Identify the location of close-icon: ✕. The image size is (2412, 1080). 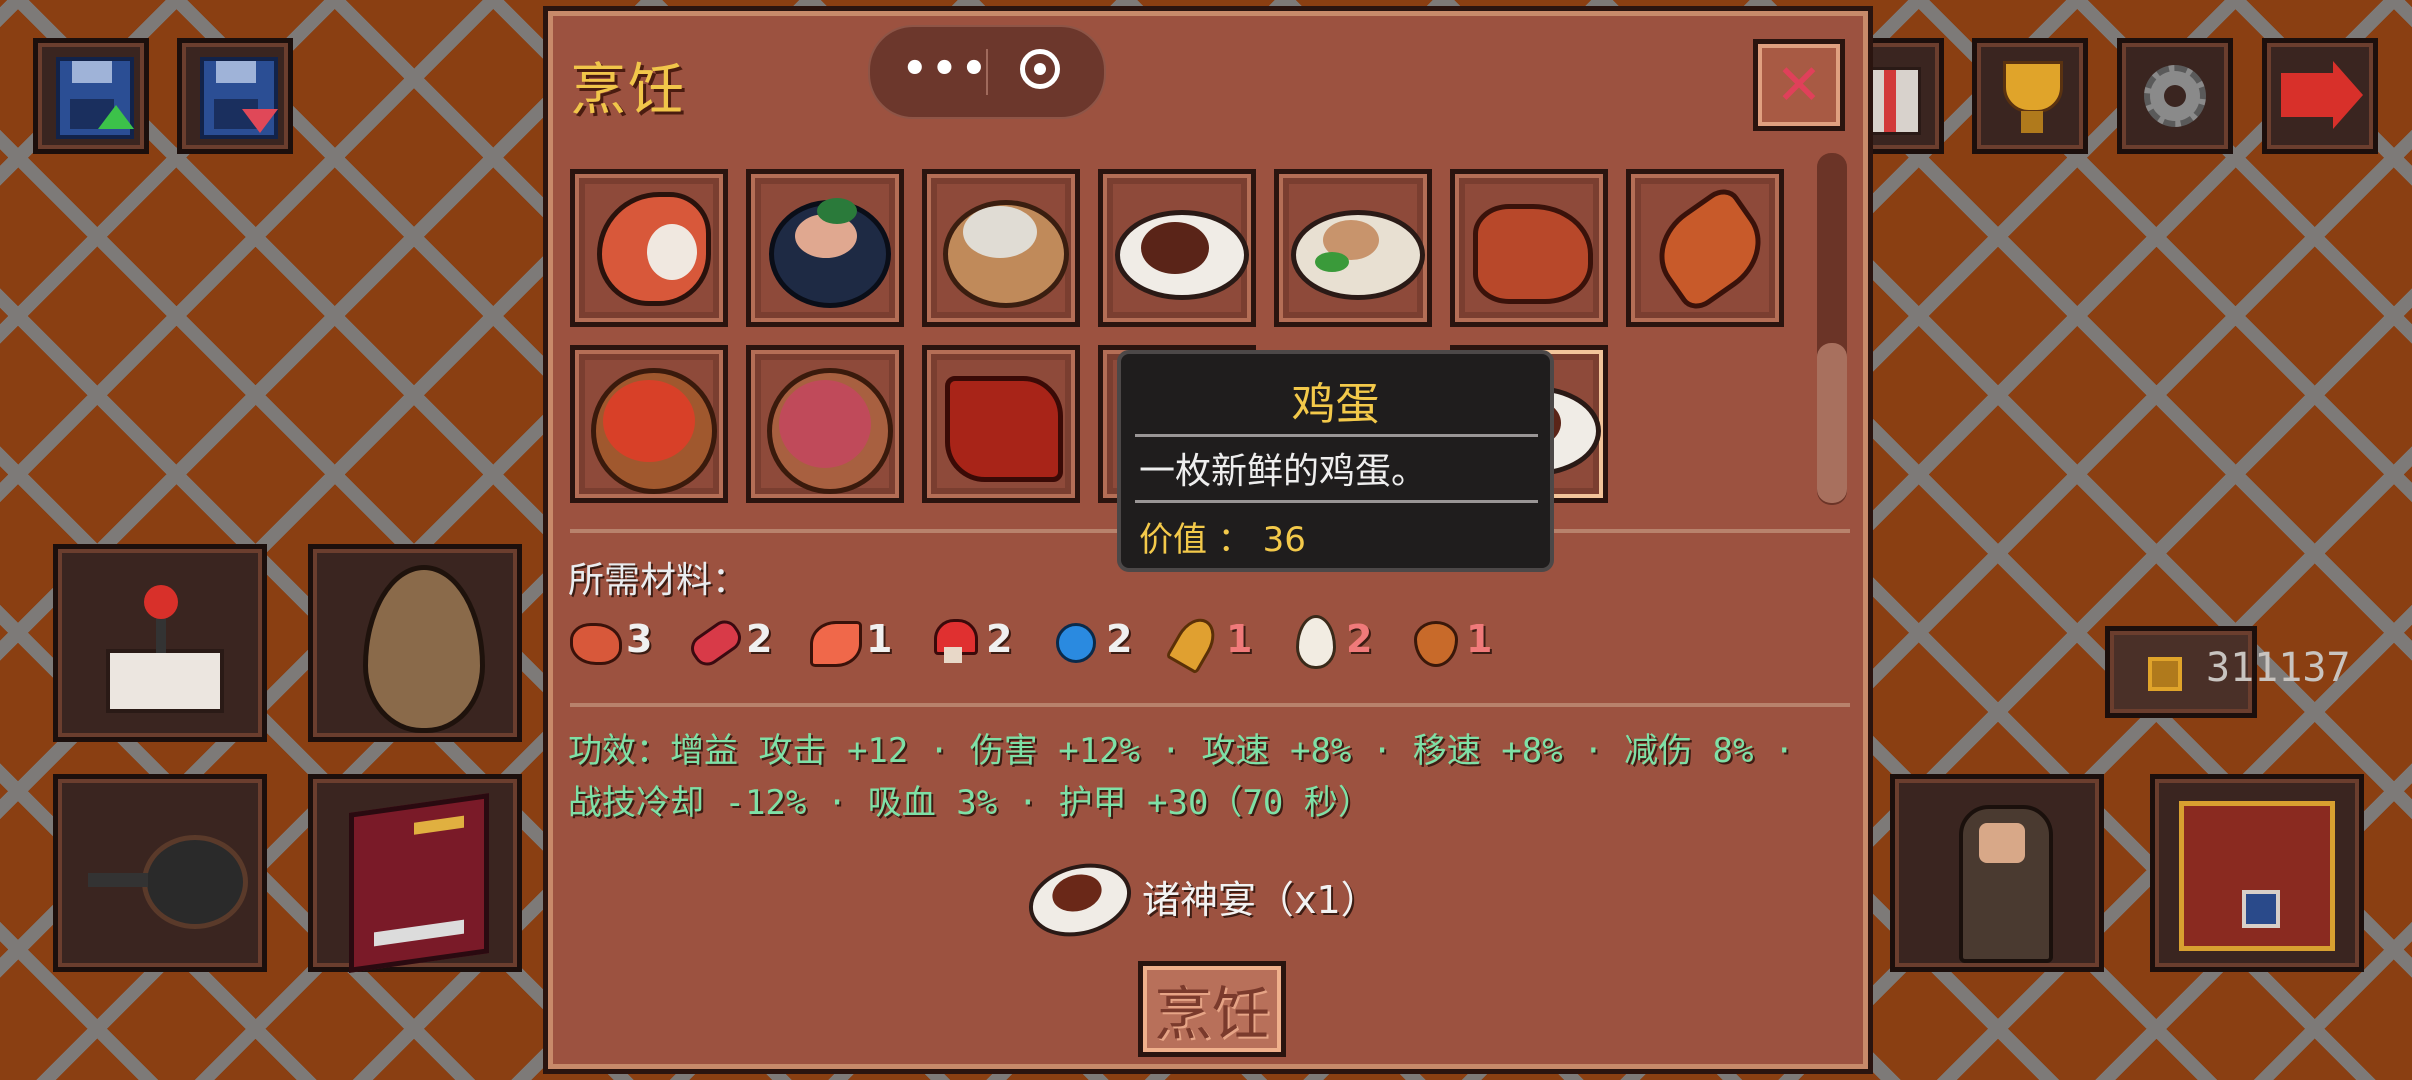
(1799, 85).